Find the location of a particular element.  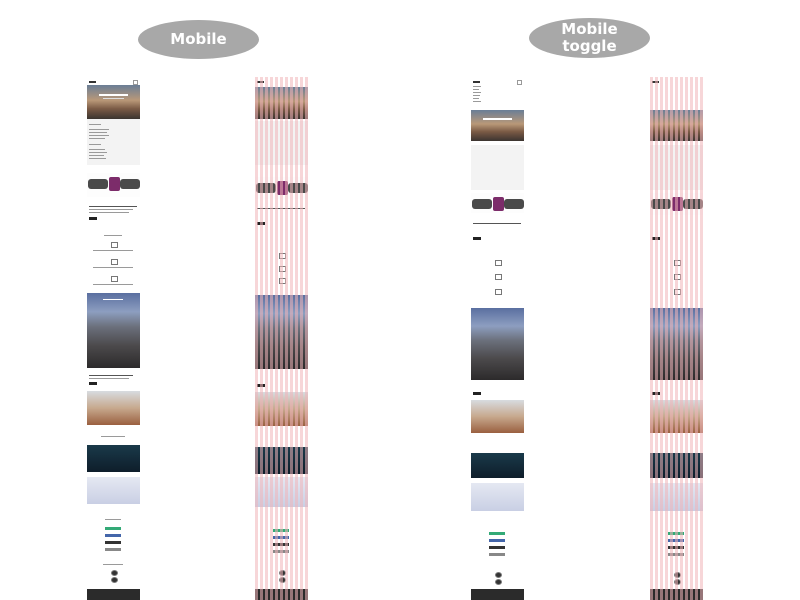

mobile-toggle-mockup is located at coordinates (497, 338).